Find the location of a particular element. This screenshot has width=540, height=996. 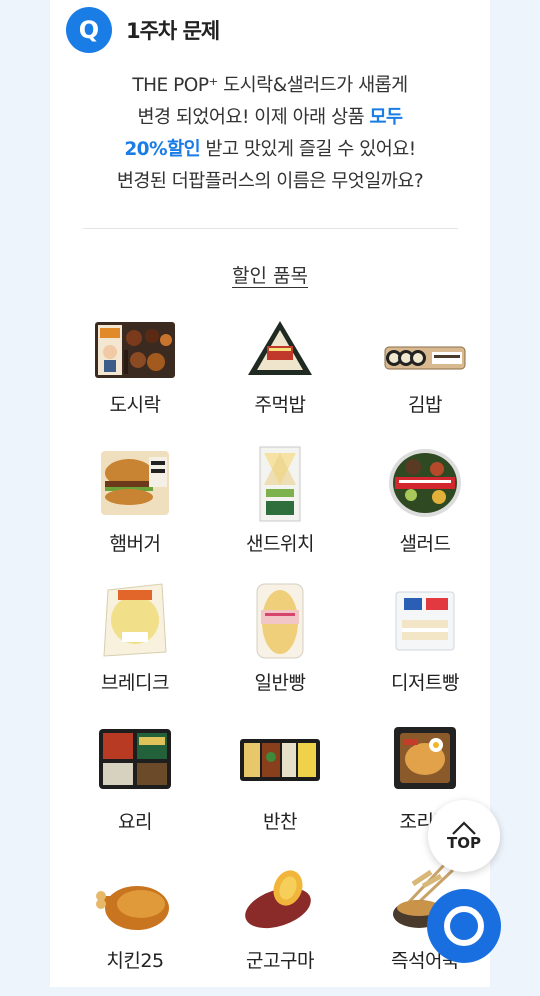

discount-list-title: 할인 품목 is located at coordinates (270, 274).